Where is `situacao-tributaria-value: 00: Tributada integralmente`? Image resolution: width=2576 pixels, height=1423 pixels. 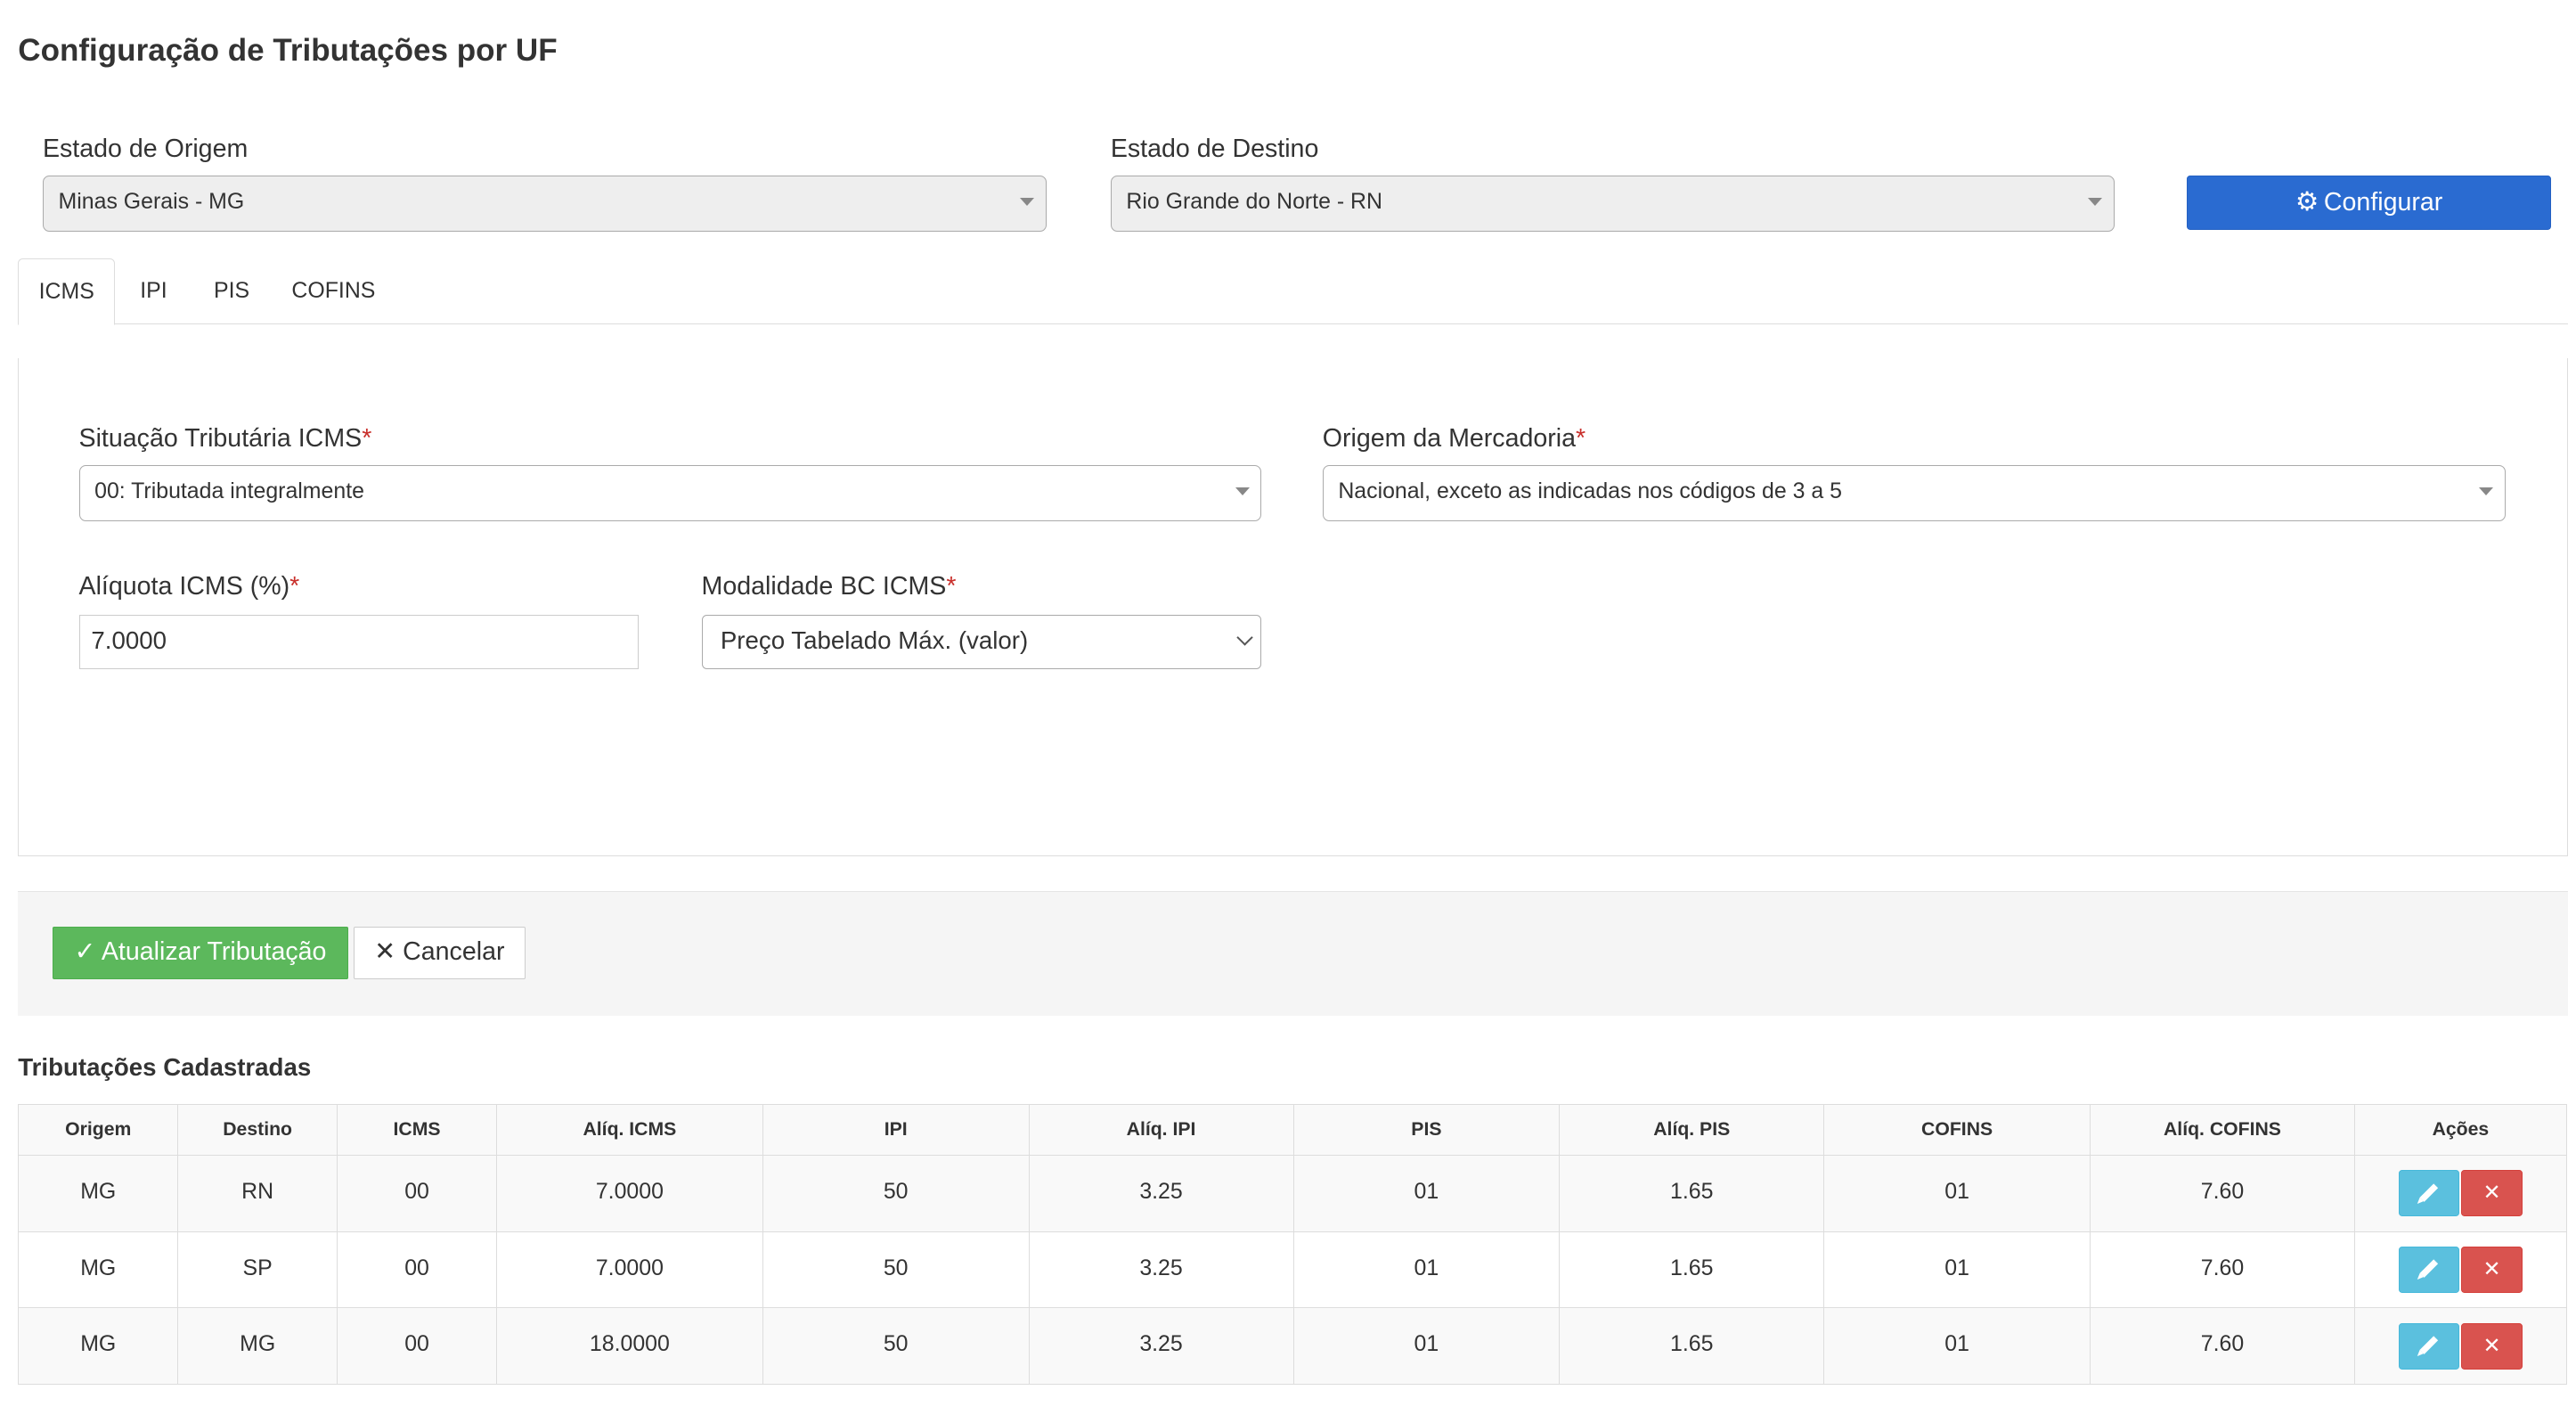 situacao-tributaria-value: 00: Tributada integralmente is located at coordinates (229, 491).